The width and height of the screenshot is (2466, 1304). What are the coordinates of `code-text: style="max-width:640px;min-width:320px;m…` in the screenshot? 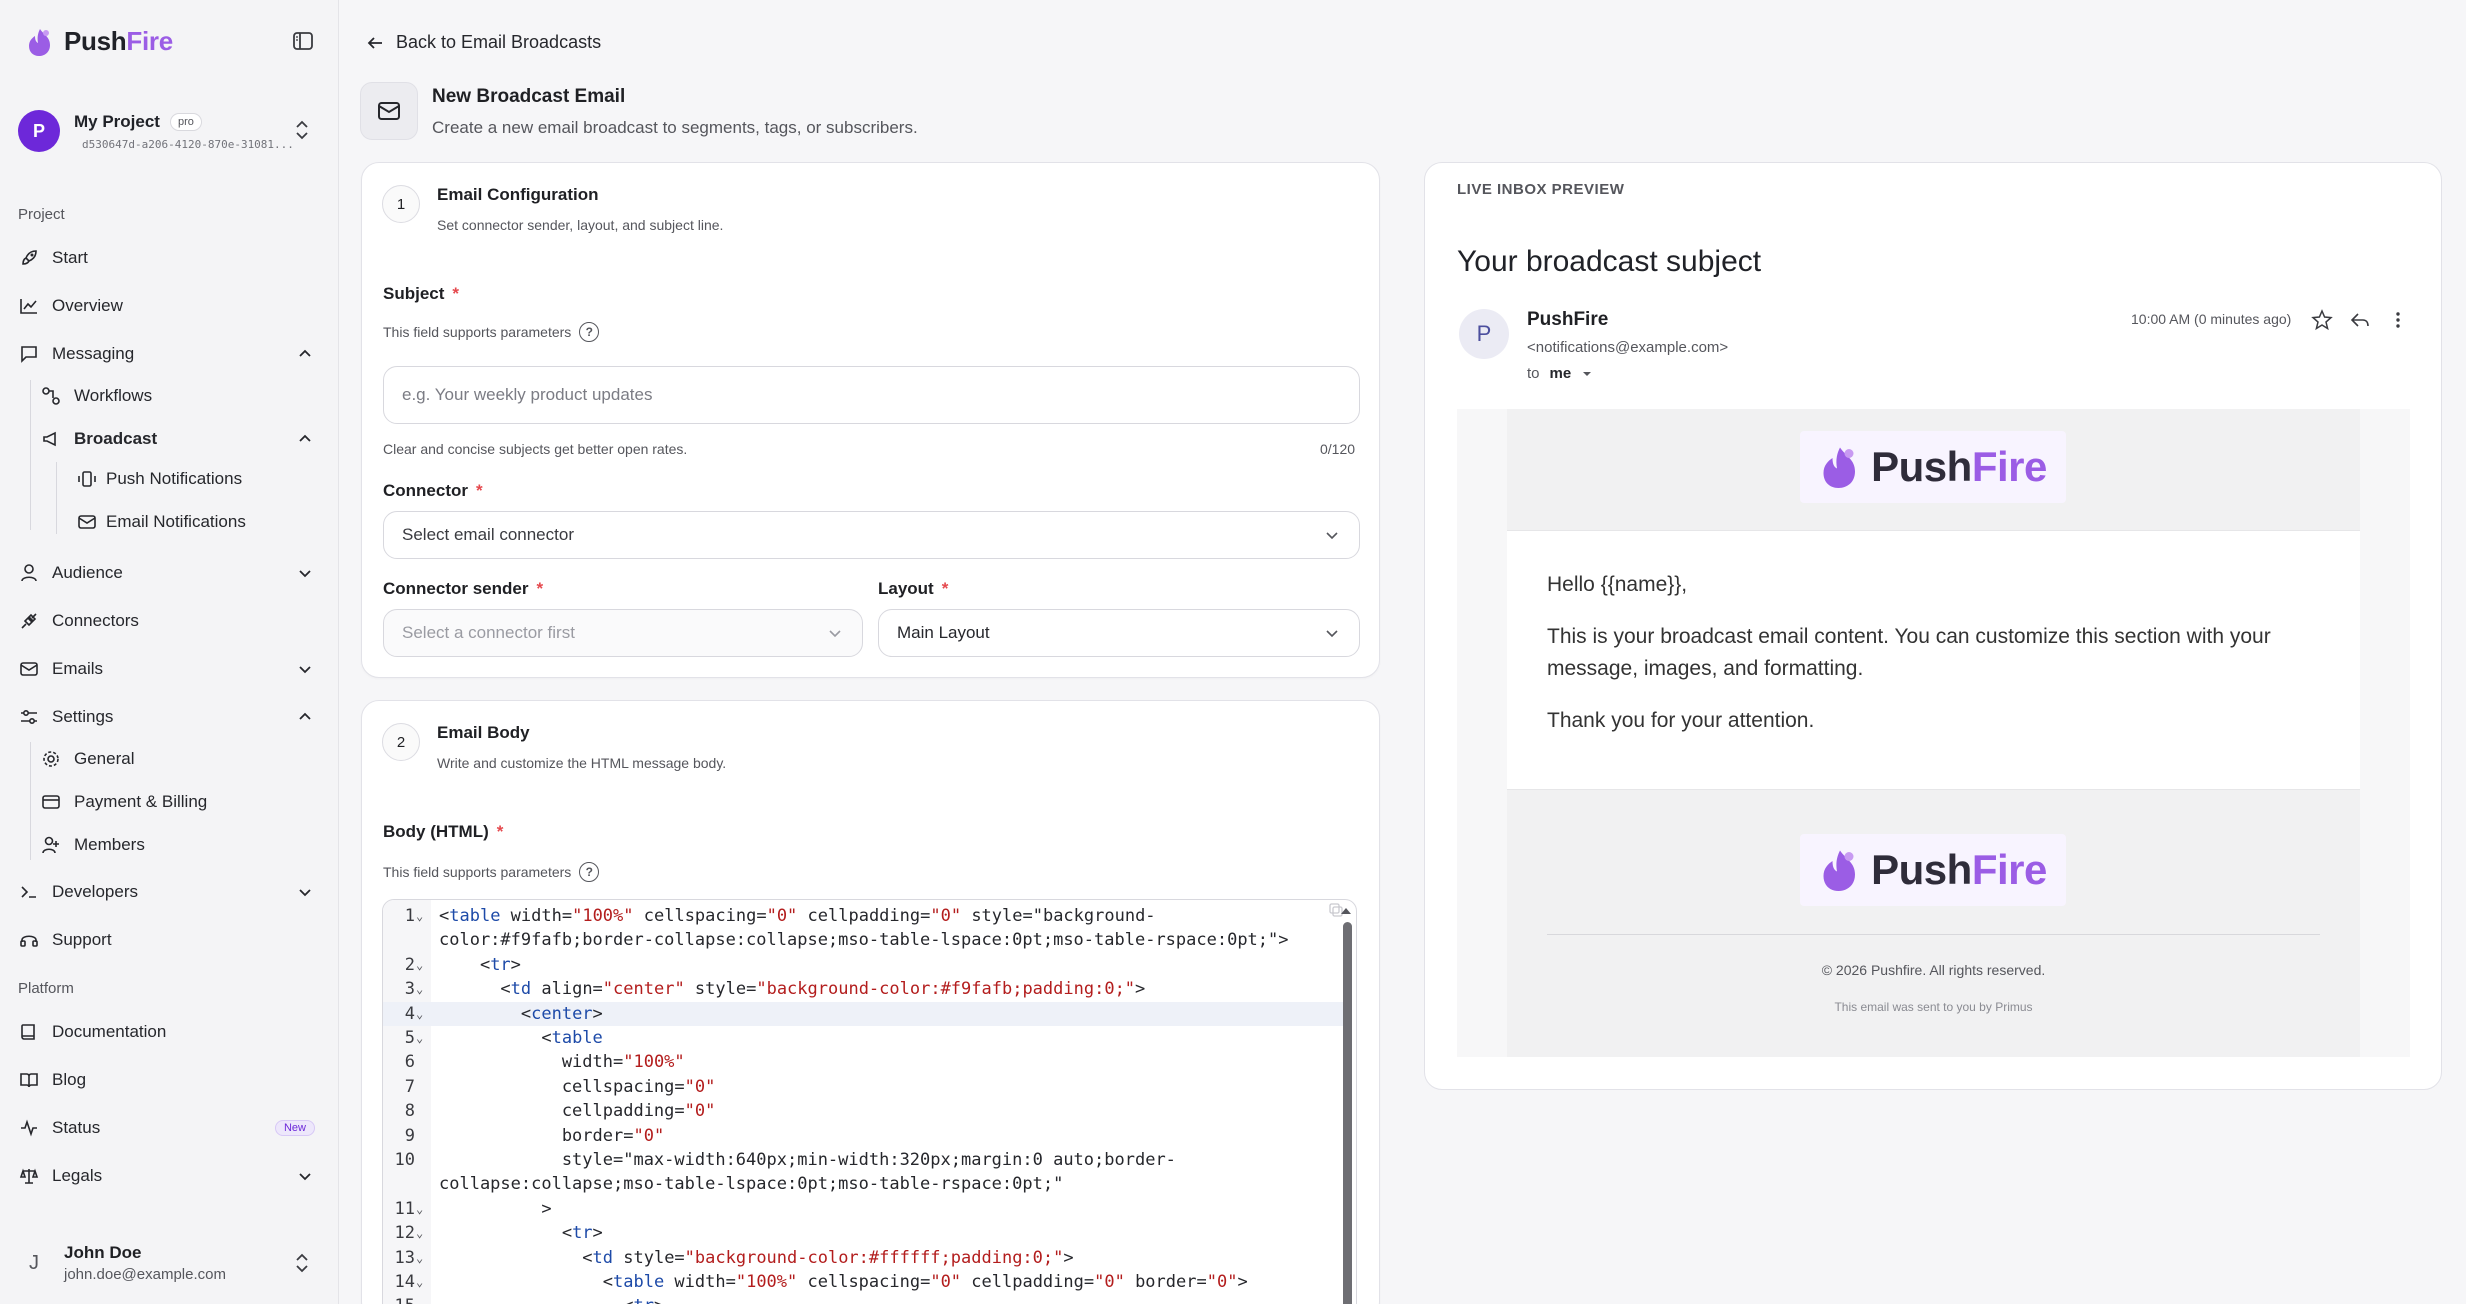 It's located at (807, 1160).